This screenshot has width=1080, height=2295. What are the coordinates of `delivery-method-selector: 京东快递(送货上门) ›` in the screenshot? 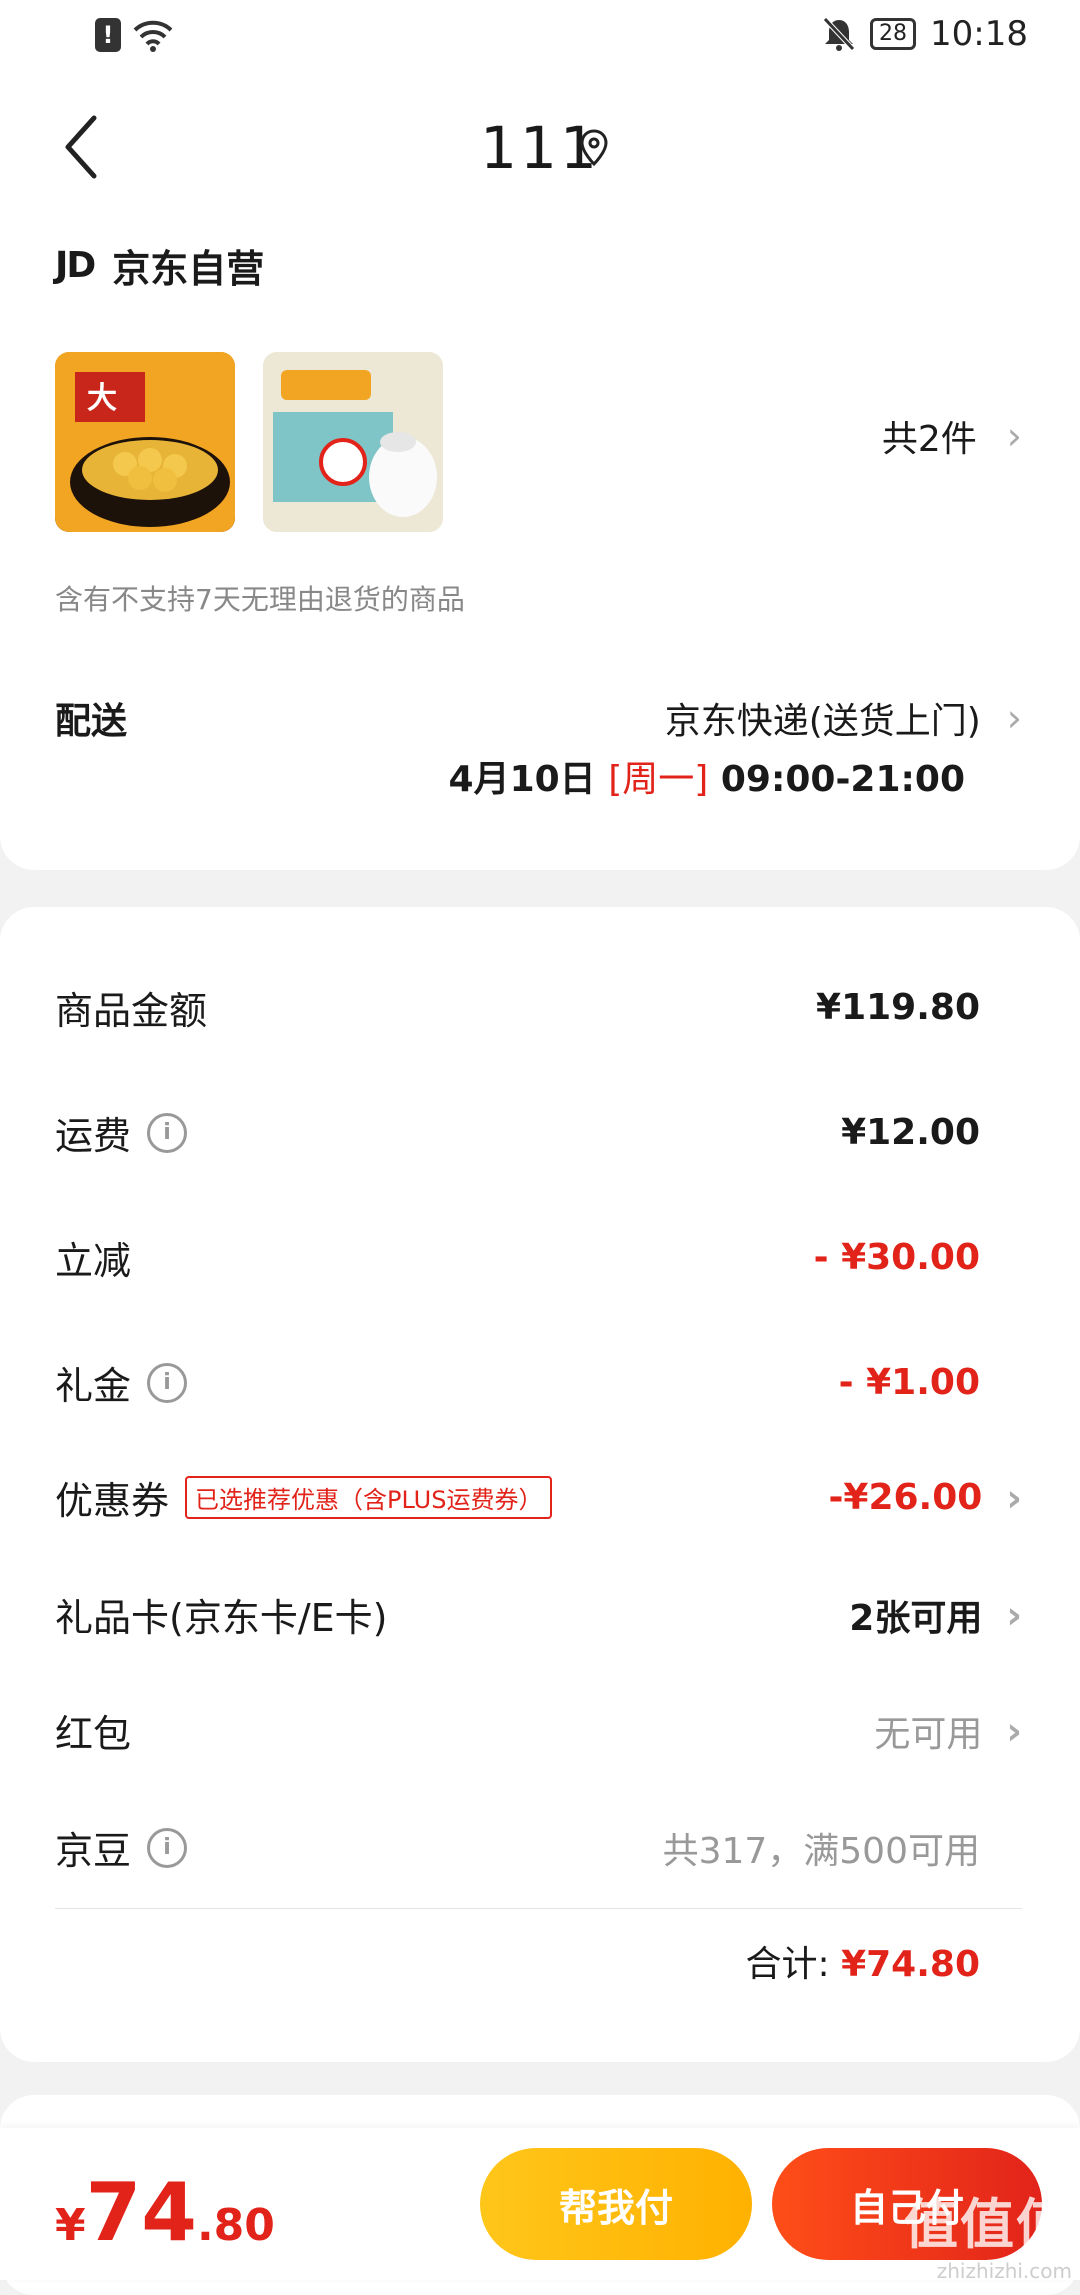 It's located at (843, 718).